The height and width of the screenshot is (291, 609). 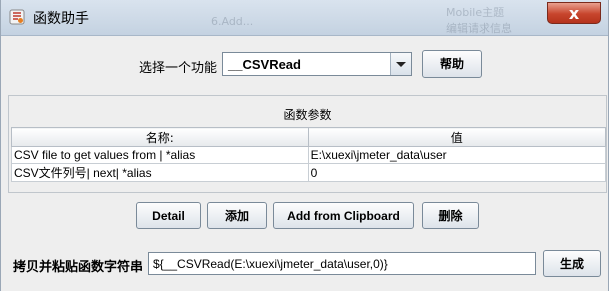 I want to click on close-button: x, so click(x=574, y=13).